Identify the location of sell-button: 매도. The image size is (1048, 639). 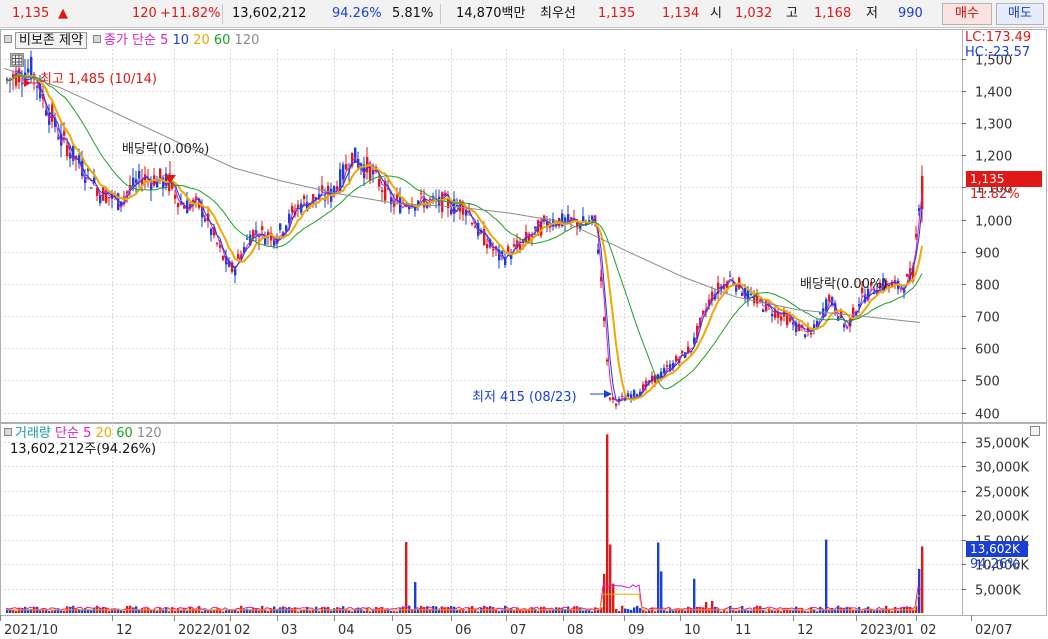
(1020, 14).